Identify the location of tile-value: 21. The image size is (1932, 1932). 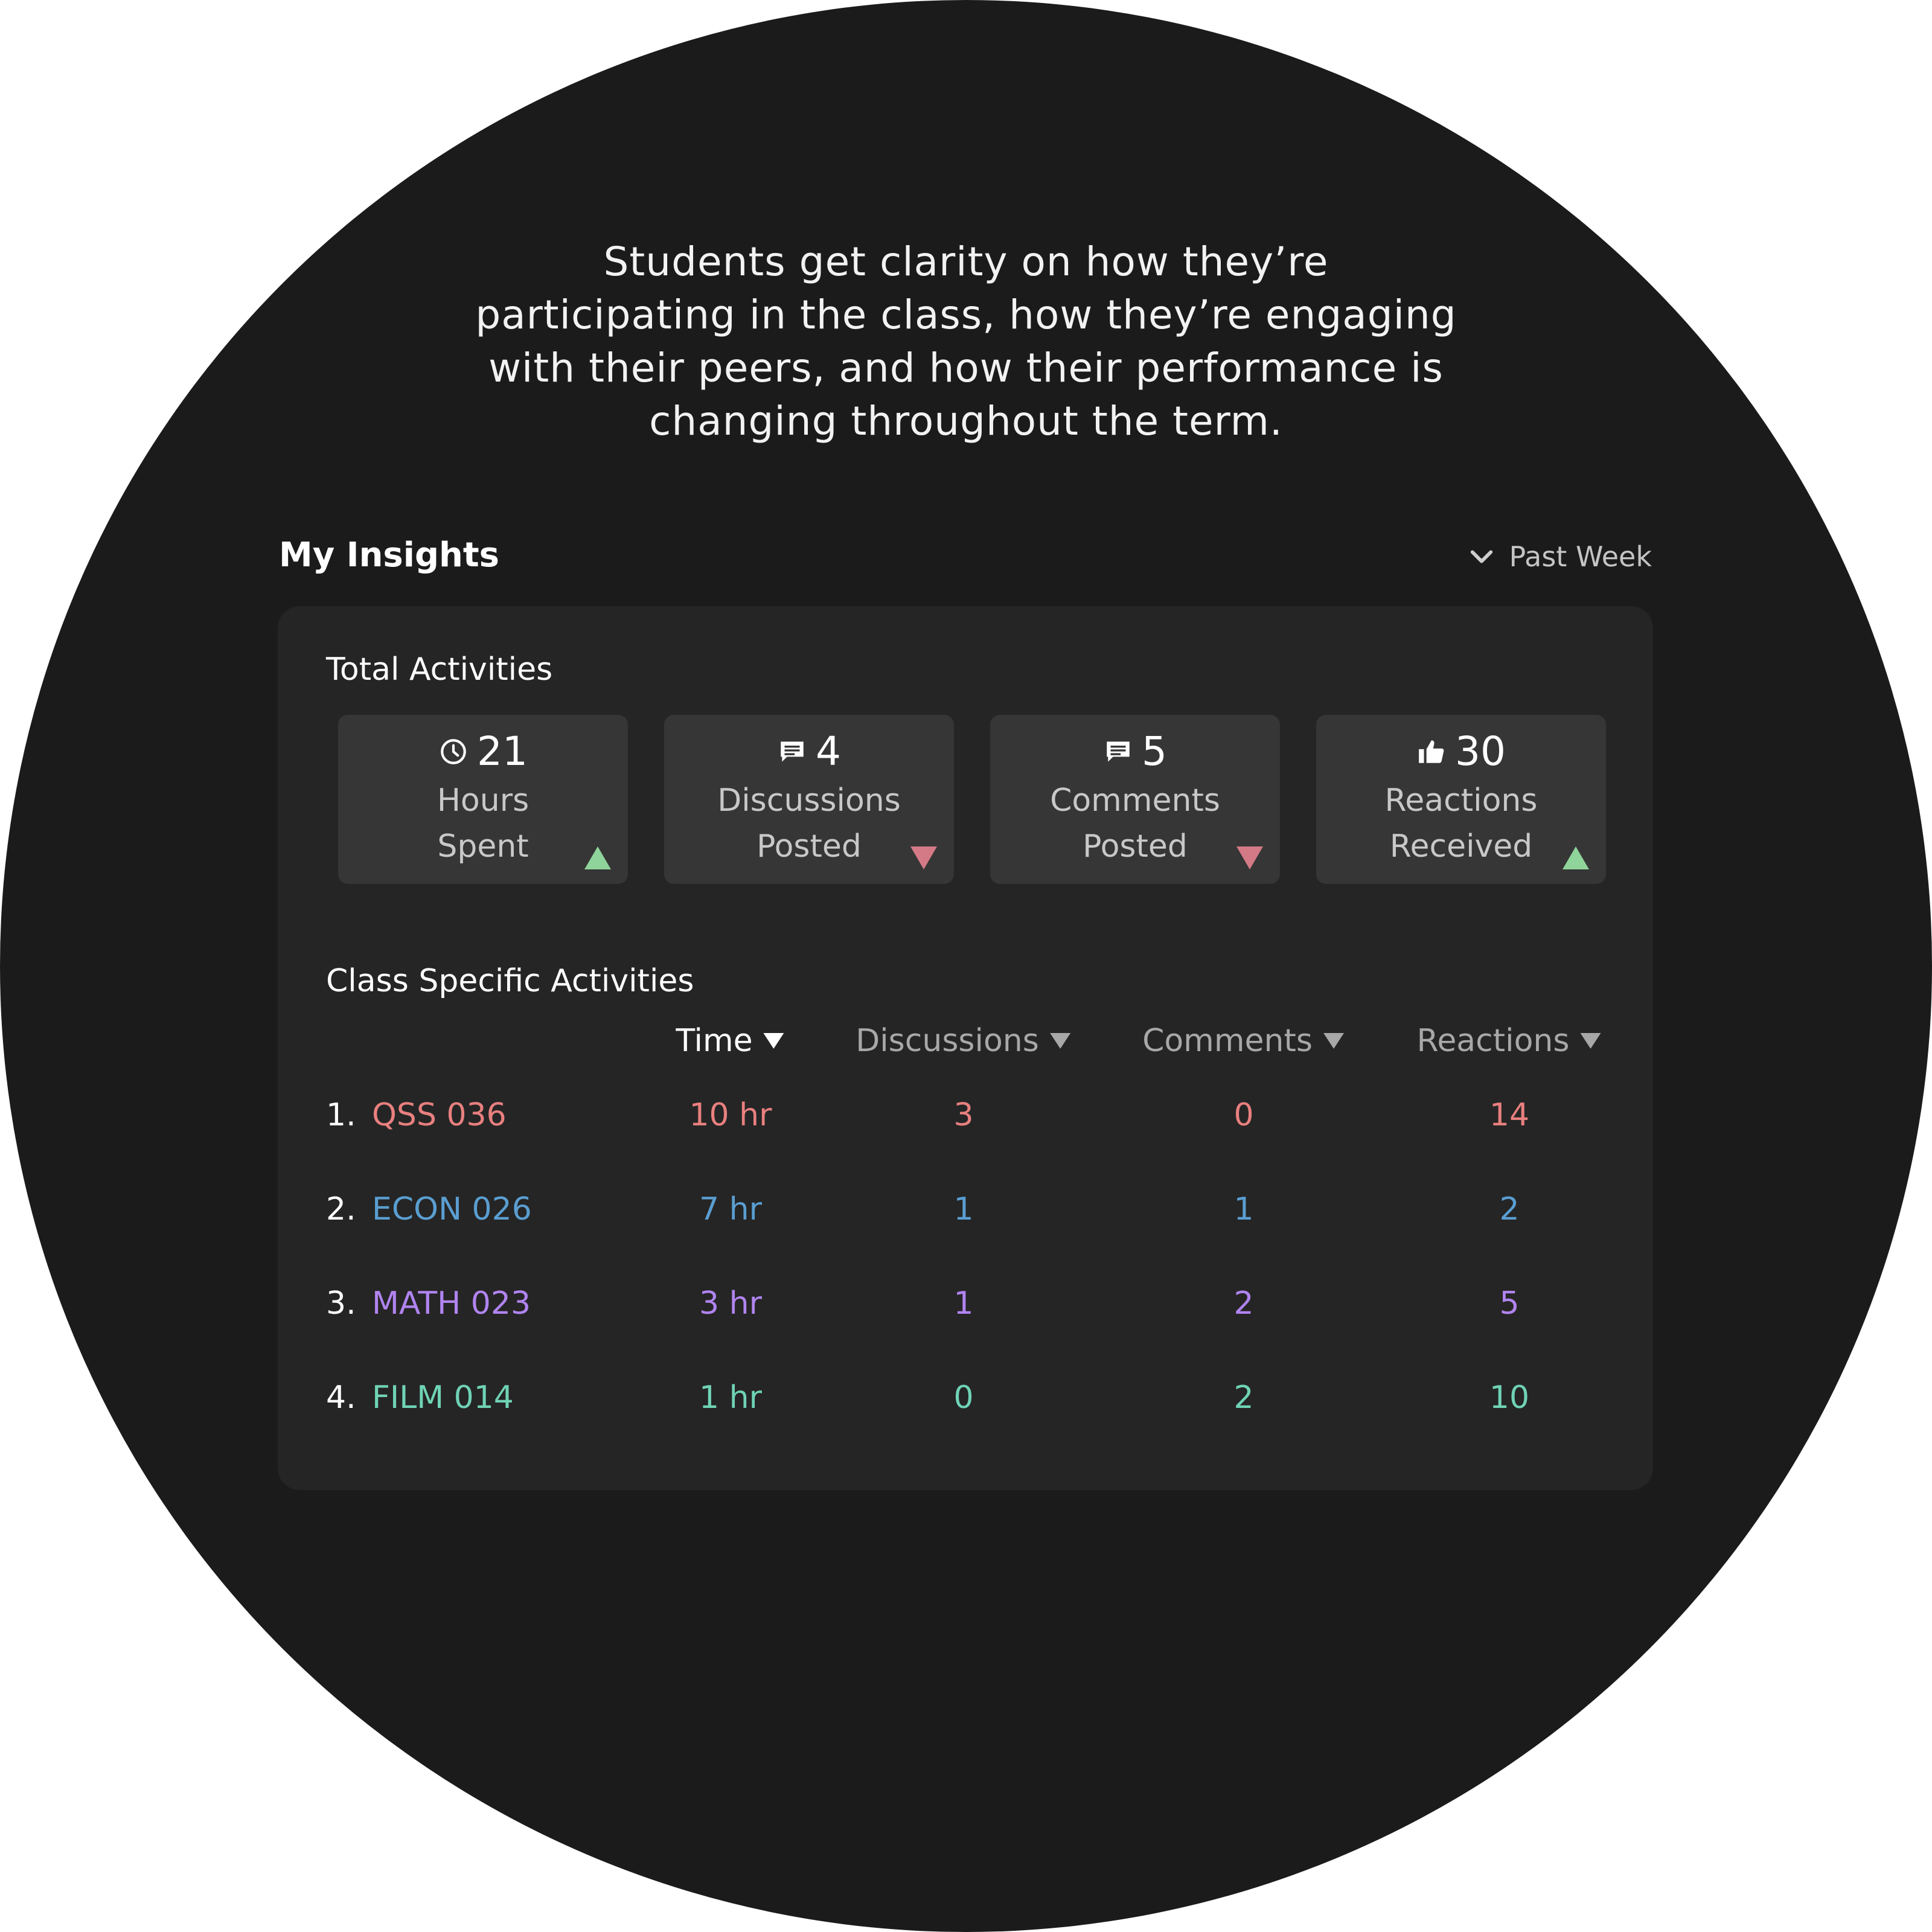
(503, 751).